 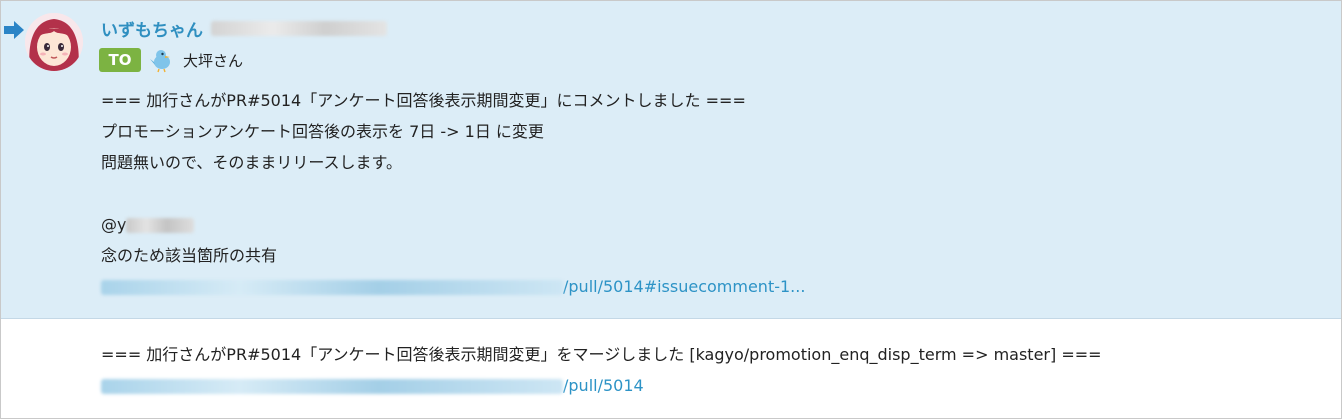 What do you see at coordinates (152, 28) in the screenshot?
I see `sender-name: いずもちゃん` at bounding box center [152, 28].